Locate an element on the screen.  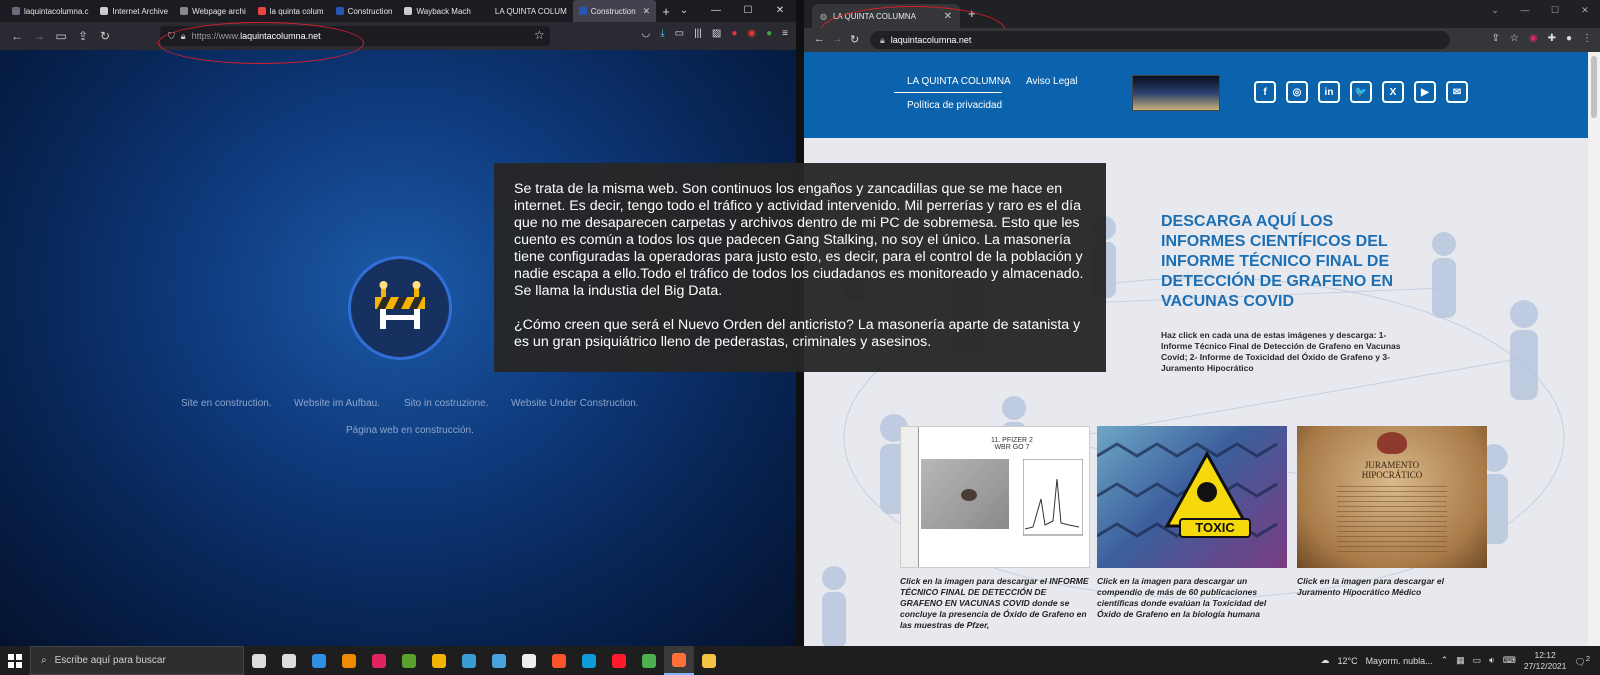
downloads-icon: ⤓ is located at coordinates (662, 33).